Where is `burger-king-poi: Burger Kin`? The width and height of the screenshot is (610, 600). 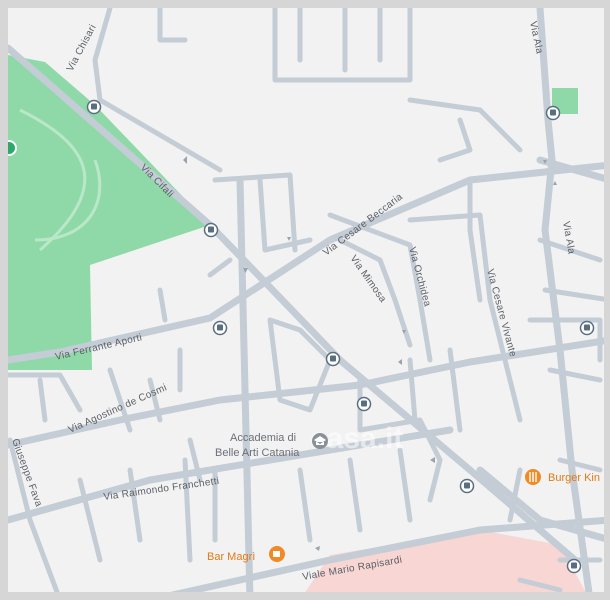
burger-king-poi: Burger Kin is located at coordinates (562, 477).